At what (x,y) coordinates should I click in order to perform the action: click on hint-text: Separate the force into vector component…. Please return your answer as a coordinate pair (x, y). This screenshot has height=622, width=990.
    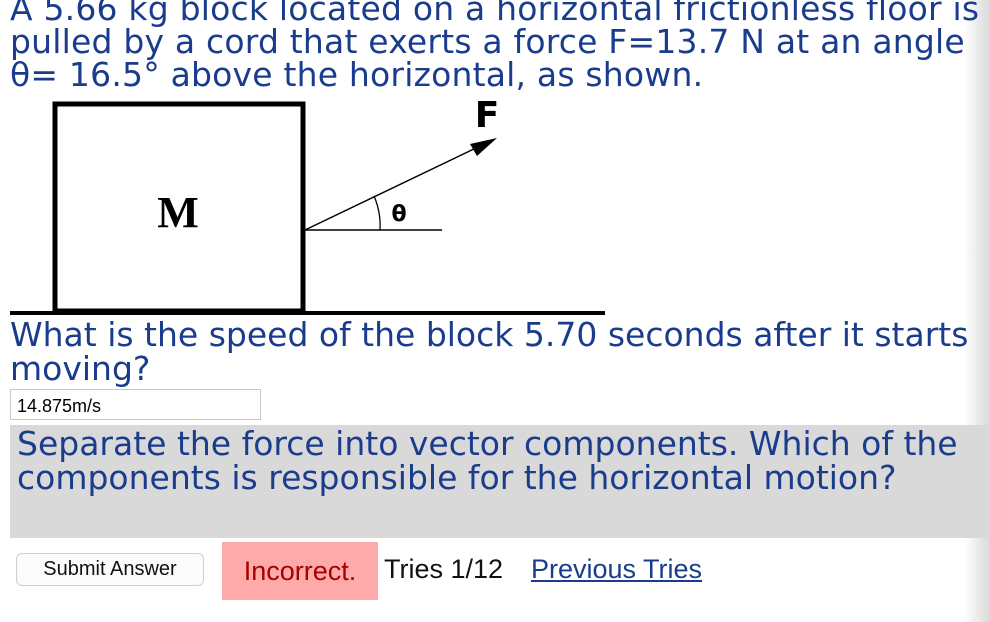
    Looking at the image, I should click on (487, 460).